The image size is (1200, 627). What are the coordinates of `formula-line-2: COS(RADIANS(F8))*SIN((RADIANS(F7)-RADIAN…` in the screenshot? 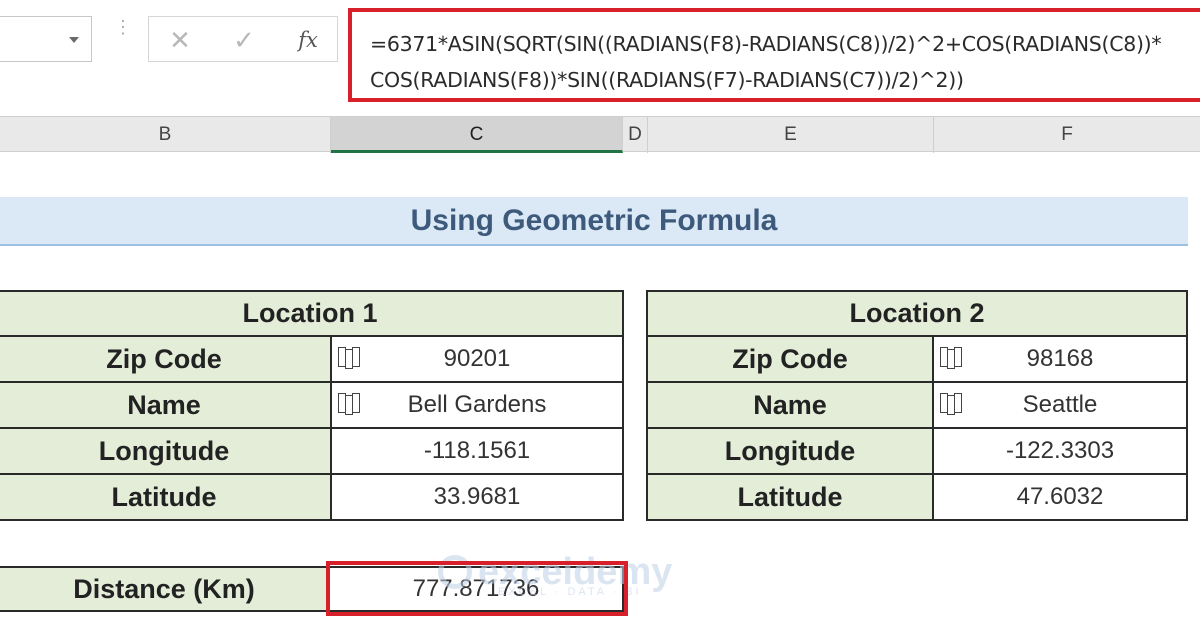 It's located at (667, 80).